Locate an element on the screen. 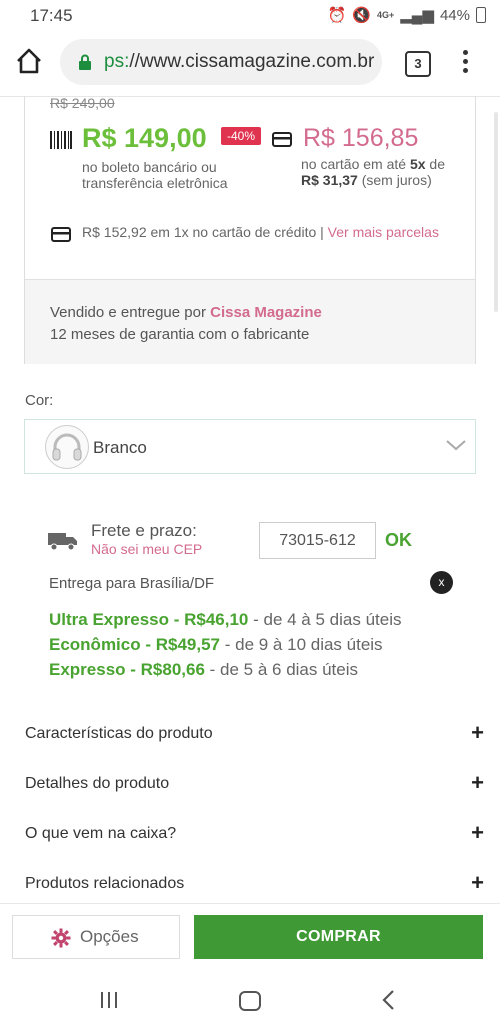  gear-icon is located at coordinates (61, 938).